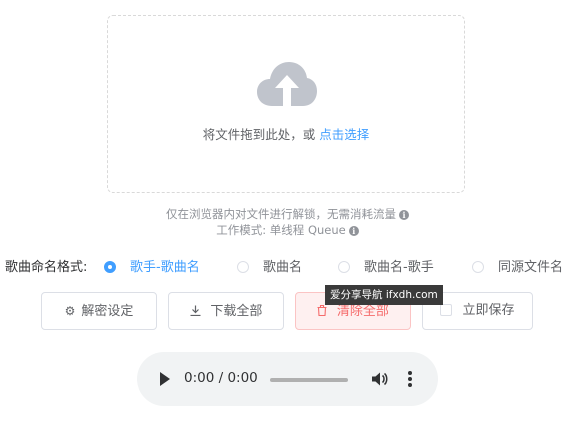 This screenshot has width=575, height=425. What do you see at coordinates (287, 84) in the screenshot?
I see `upload-cloud-icon` at bounding box center [287, 84].